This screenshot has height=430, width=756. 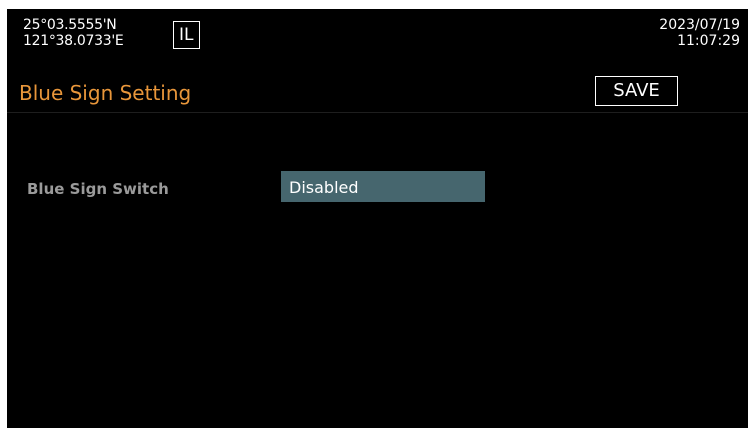 What do you see at coordinates (105, 93) in the screenshot?
I see `page-title: Blue Sign Setting` at bounding box center [105, 93].